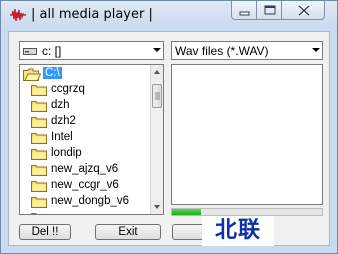 The width and height of the screenshot is (338, 254). Describe the element at coordinates (63, 121) in the screenshot. I see `list-item-label: dzh2` at that location.